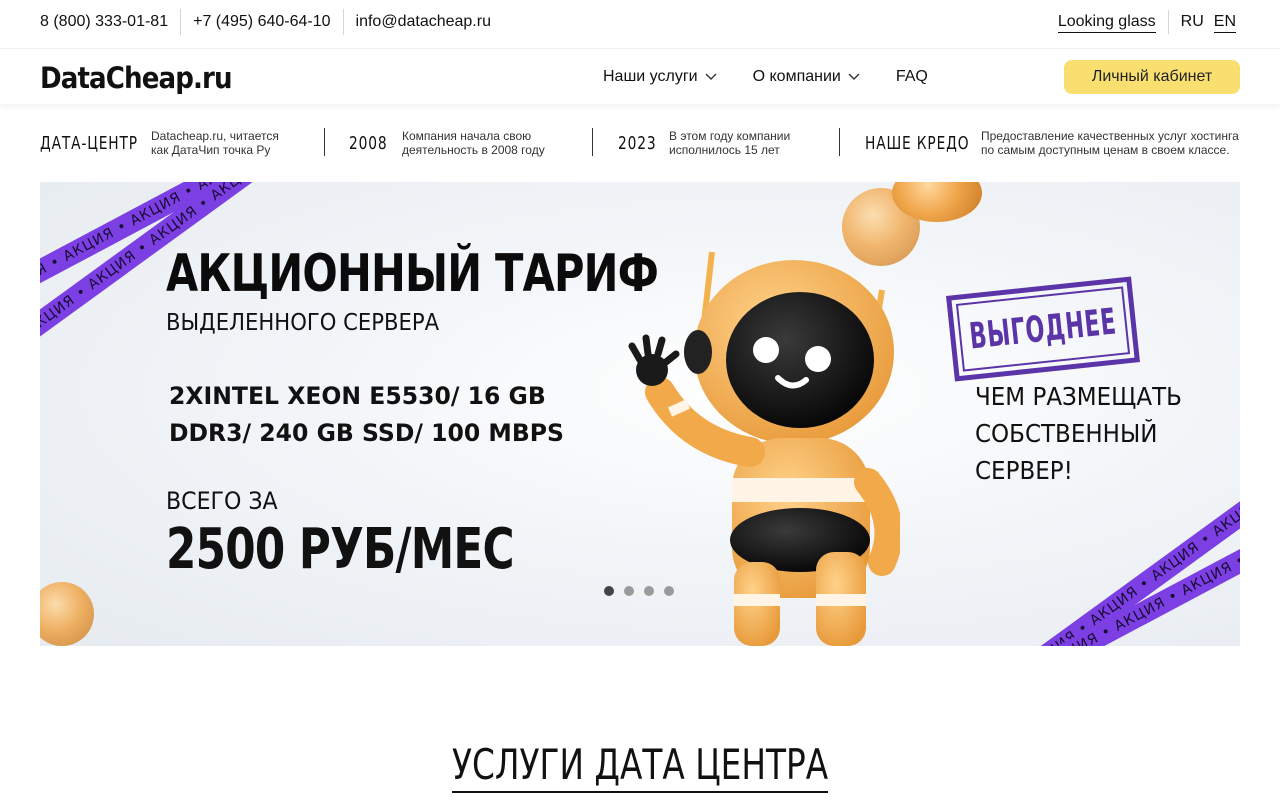 The image size is (1280, 800). Describe the element at coordinates (340, 549) in the screenshot. I see `banner-price: 2500 РУБ/МЕС` at that location.